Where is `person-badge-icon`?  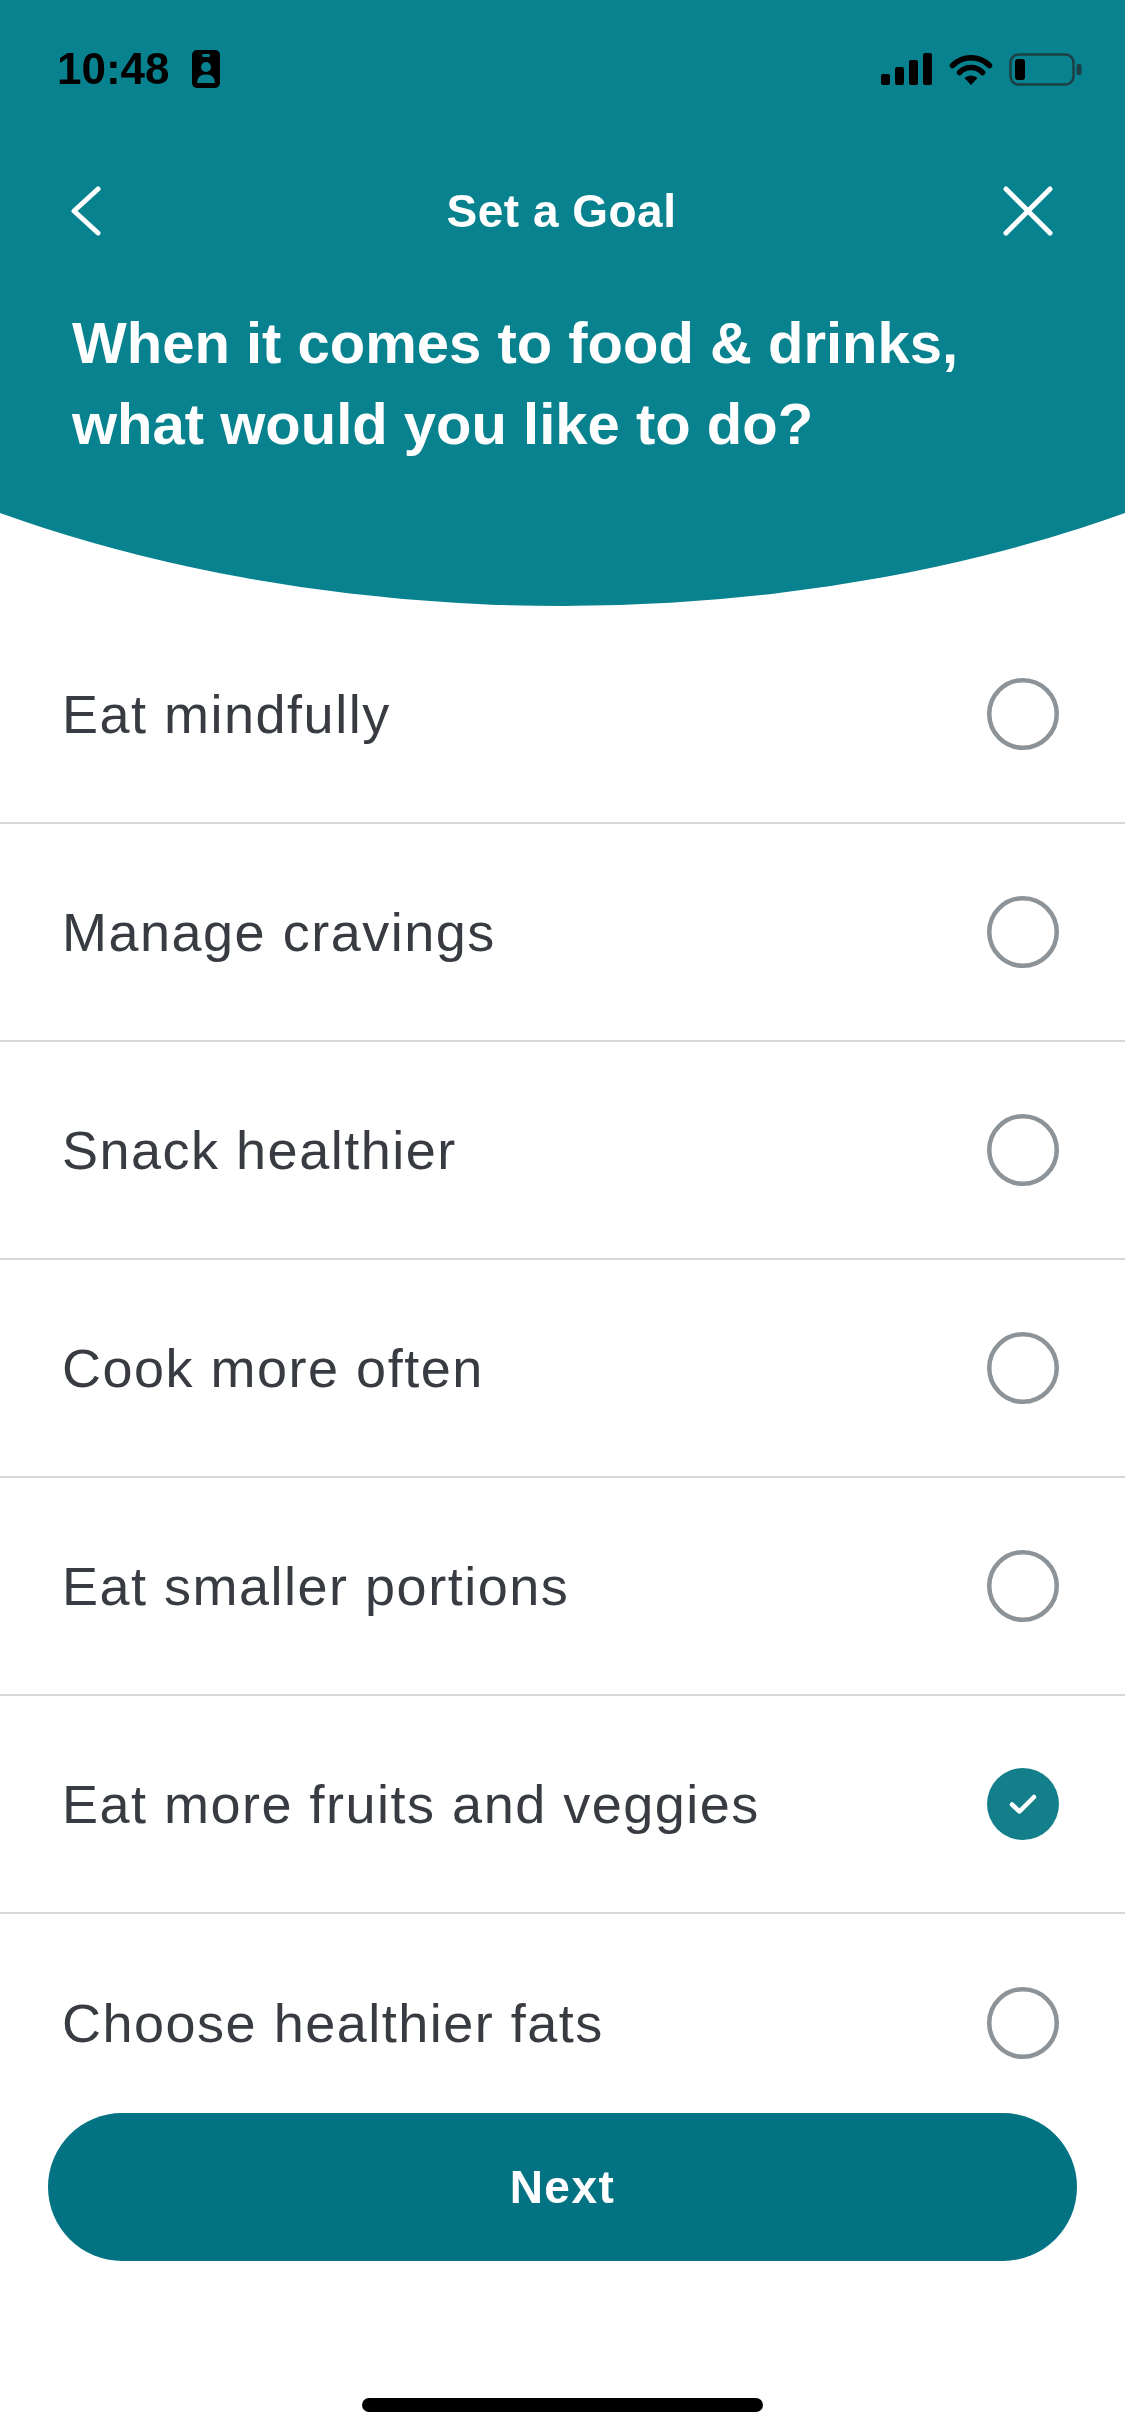 person-badge-icon is located at coordinates (205, 69).